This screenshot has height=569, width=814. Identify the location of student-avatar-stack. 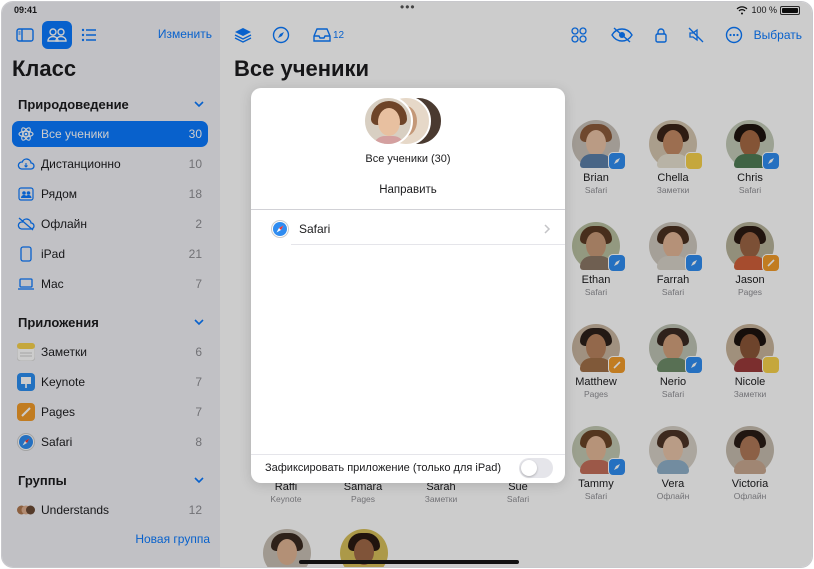
(408, 122).